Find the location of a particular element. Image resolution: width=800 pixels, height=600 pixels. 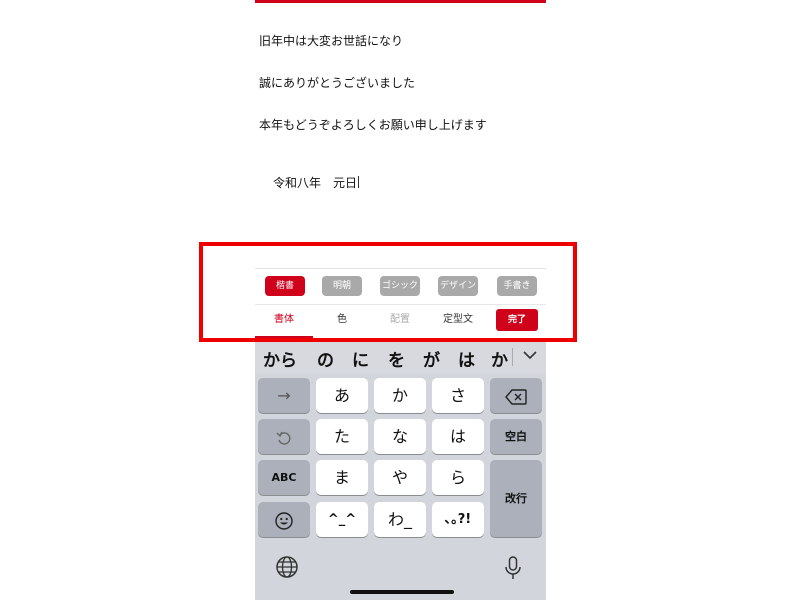

emoji-icon is located at coordinates (284, 520).